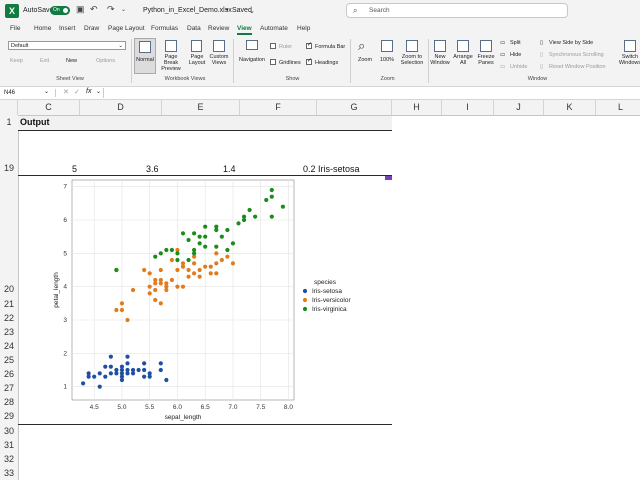  What do you see at coordinates (44, 61) in the screenshot?
I see `exit-button: Exit` at bounding box center [44, 61].